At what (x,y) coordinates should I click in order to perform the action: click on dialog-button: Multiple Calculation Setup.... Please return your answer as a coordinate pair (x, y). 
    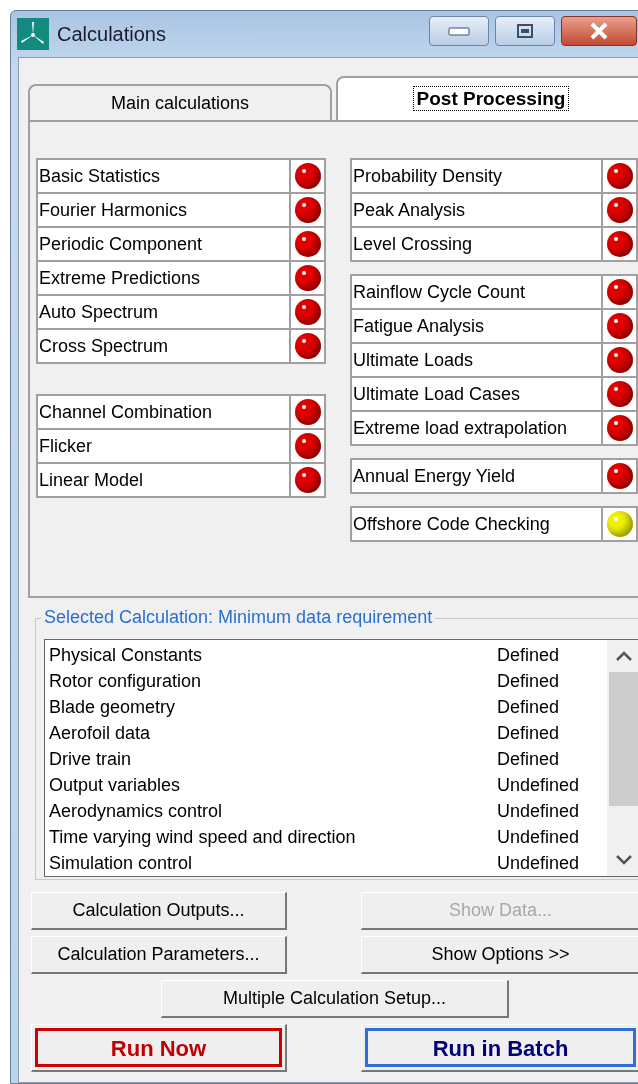
    Looking at the image, I should click on (335, 999).